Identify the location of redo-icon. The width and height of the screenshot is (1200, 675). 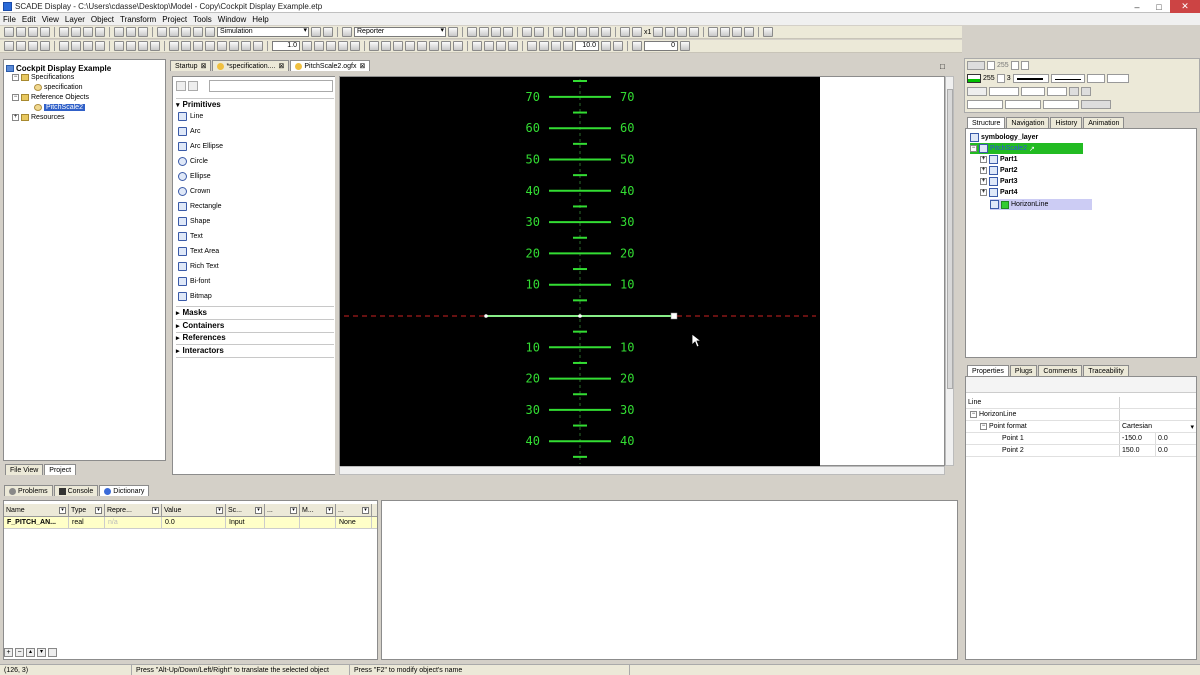
(131, 32).